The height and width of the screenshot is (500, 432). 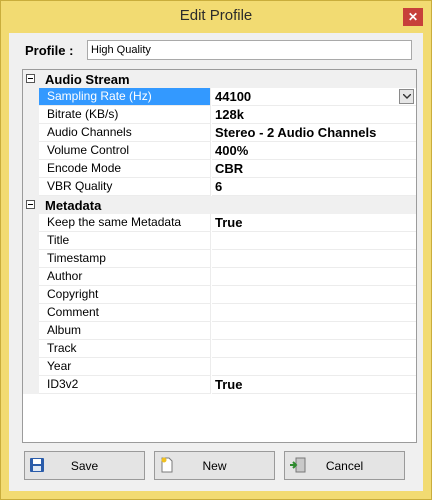 I want to click on property-row-author: Author, so click(x=219, y=277).